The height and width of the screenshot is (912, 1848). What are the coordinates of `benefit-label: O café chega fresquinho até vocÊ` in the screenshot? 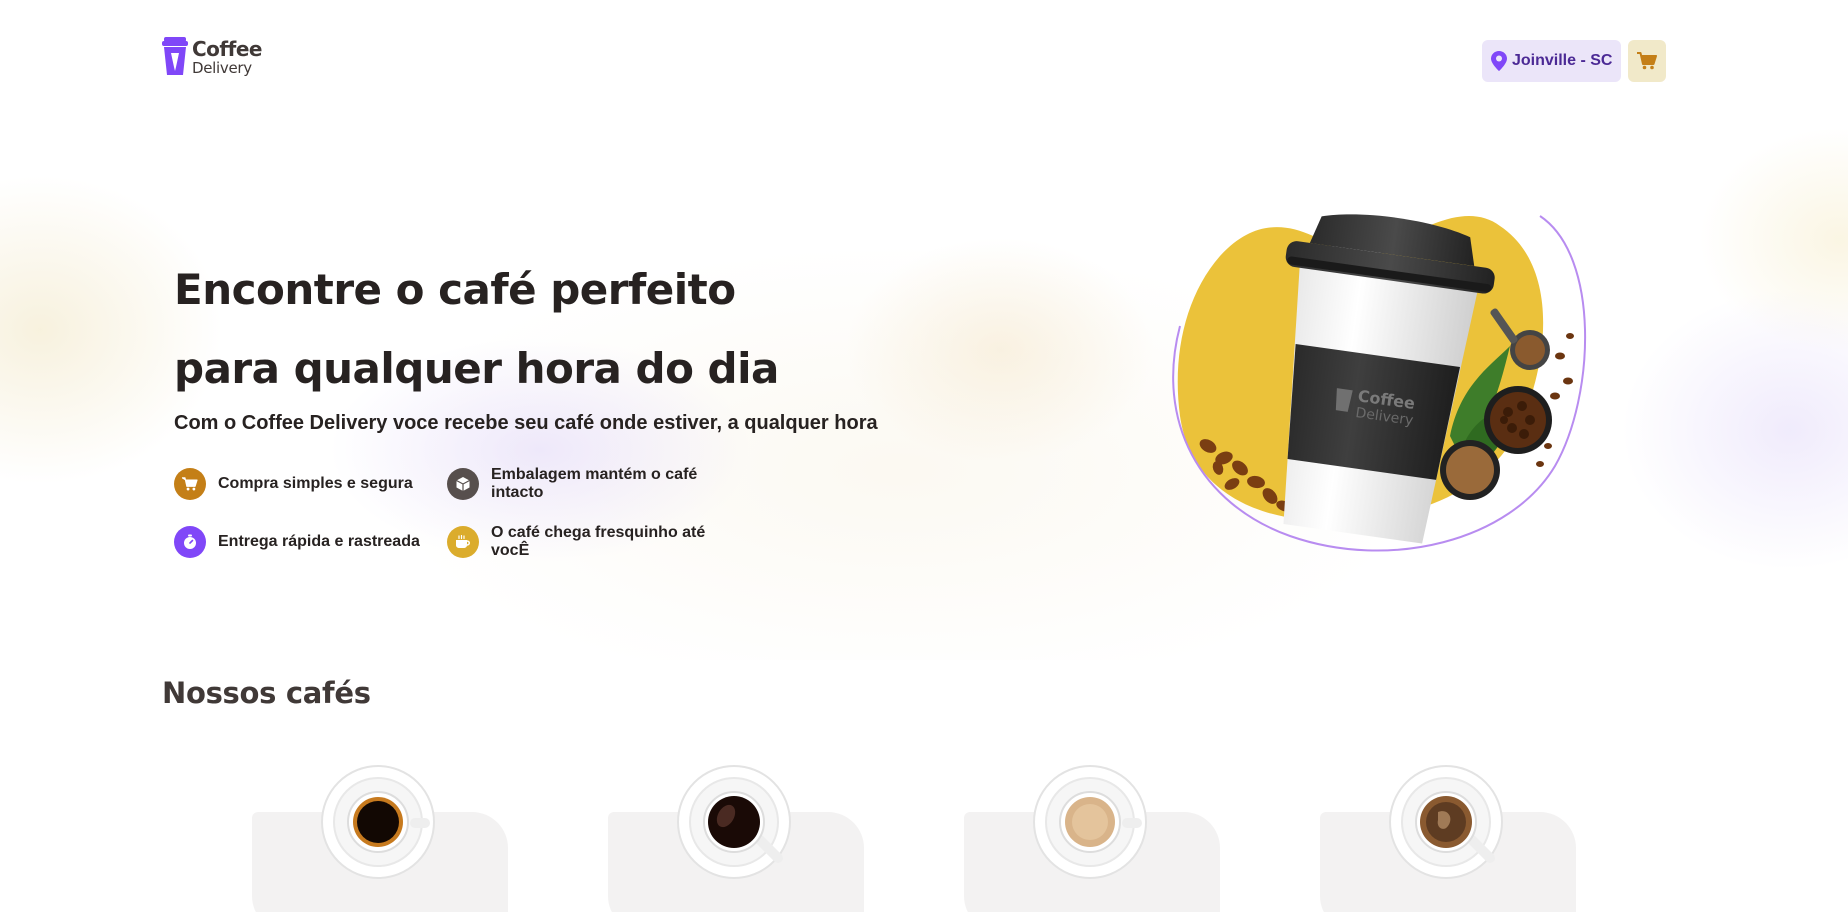 It's located at (598, 541).